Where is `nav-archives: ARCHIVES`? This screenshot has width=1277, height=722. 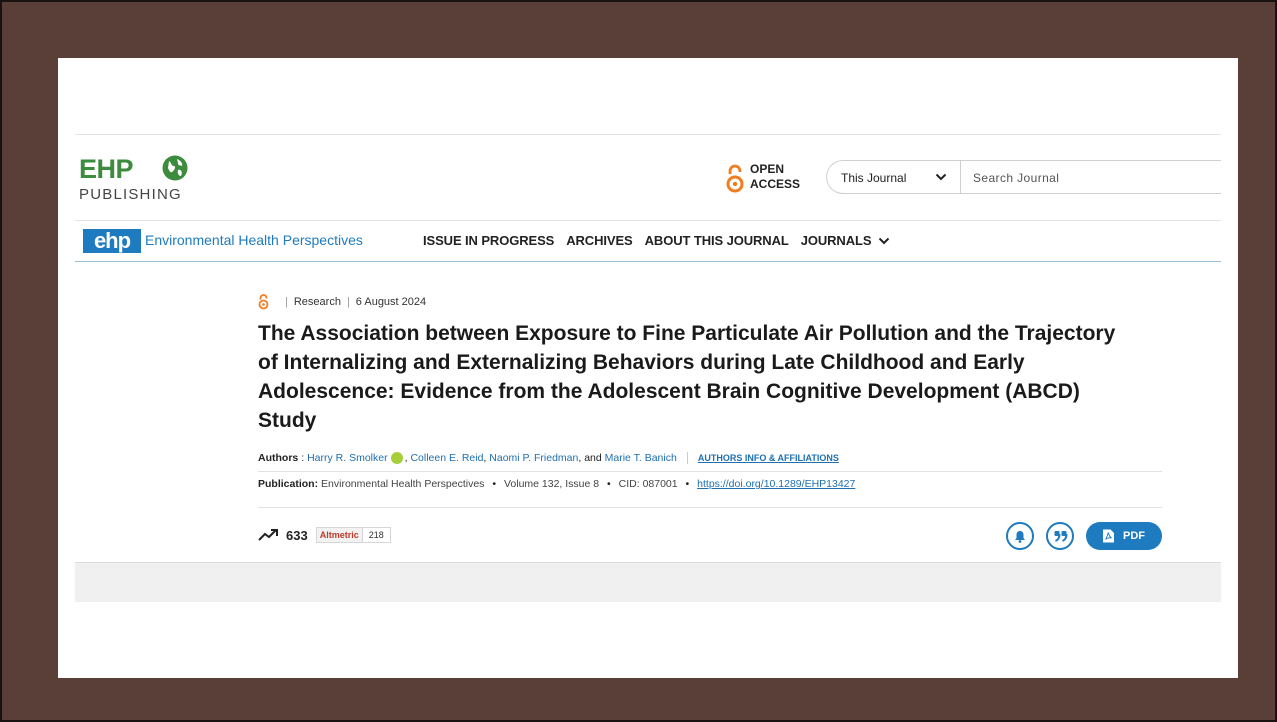
nav-archives: ARCHIVES is located at coordinates (599, 240).